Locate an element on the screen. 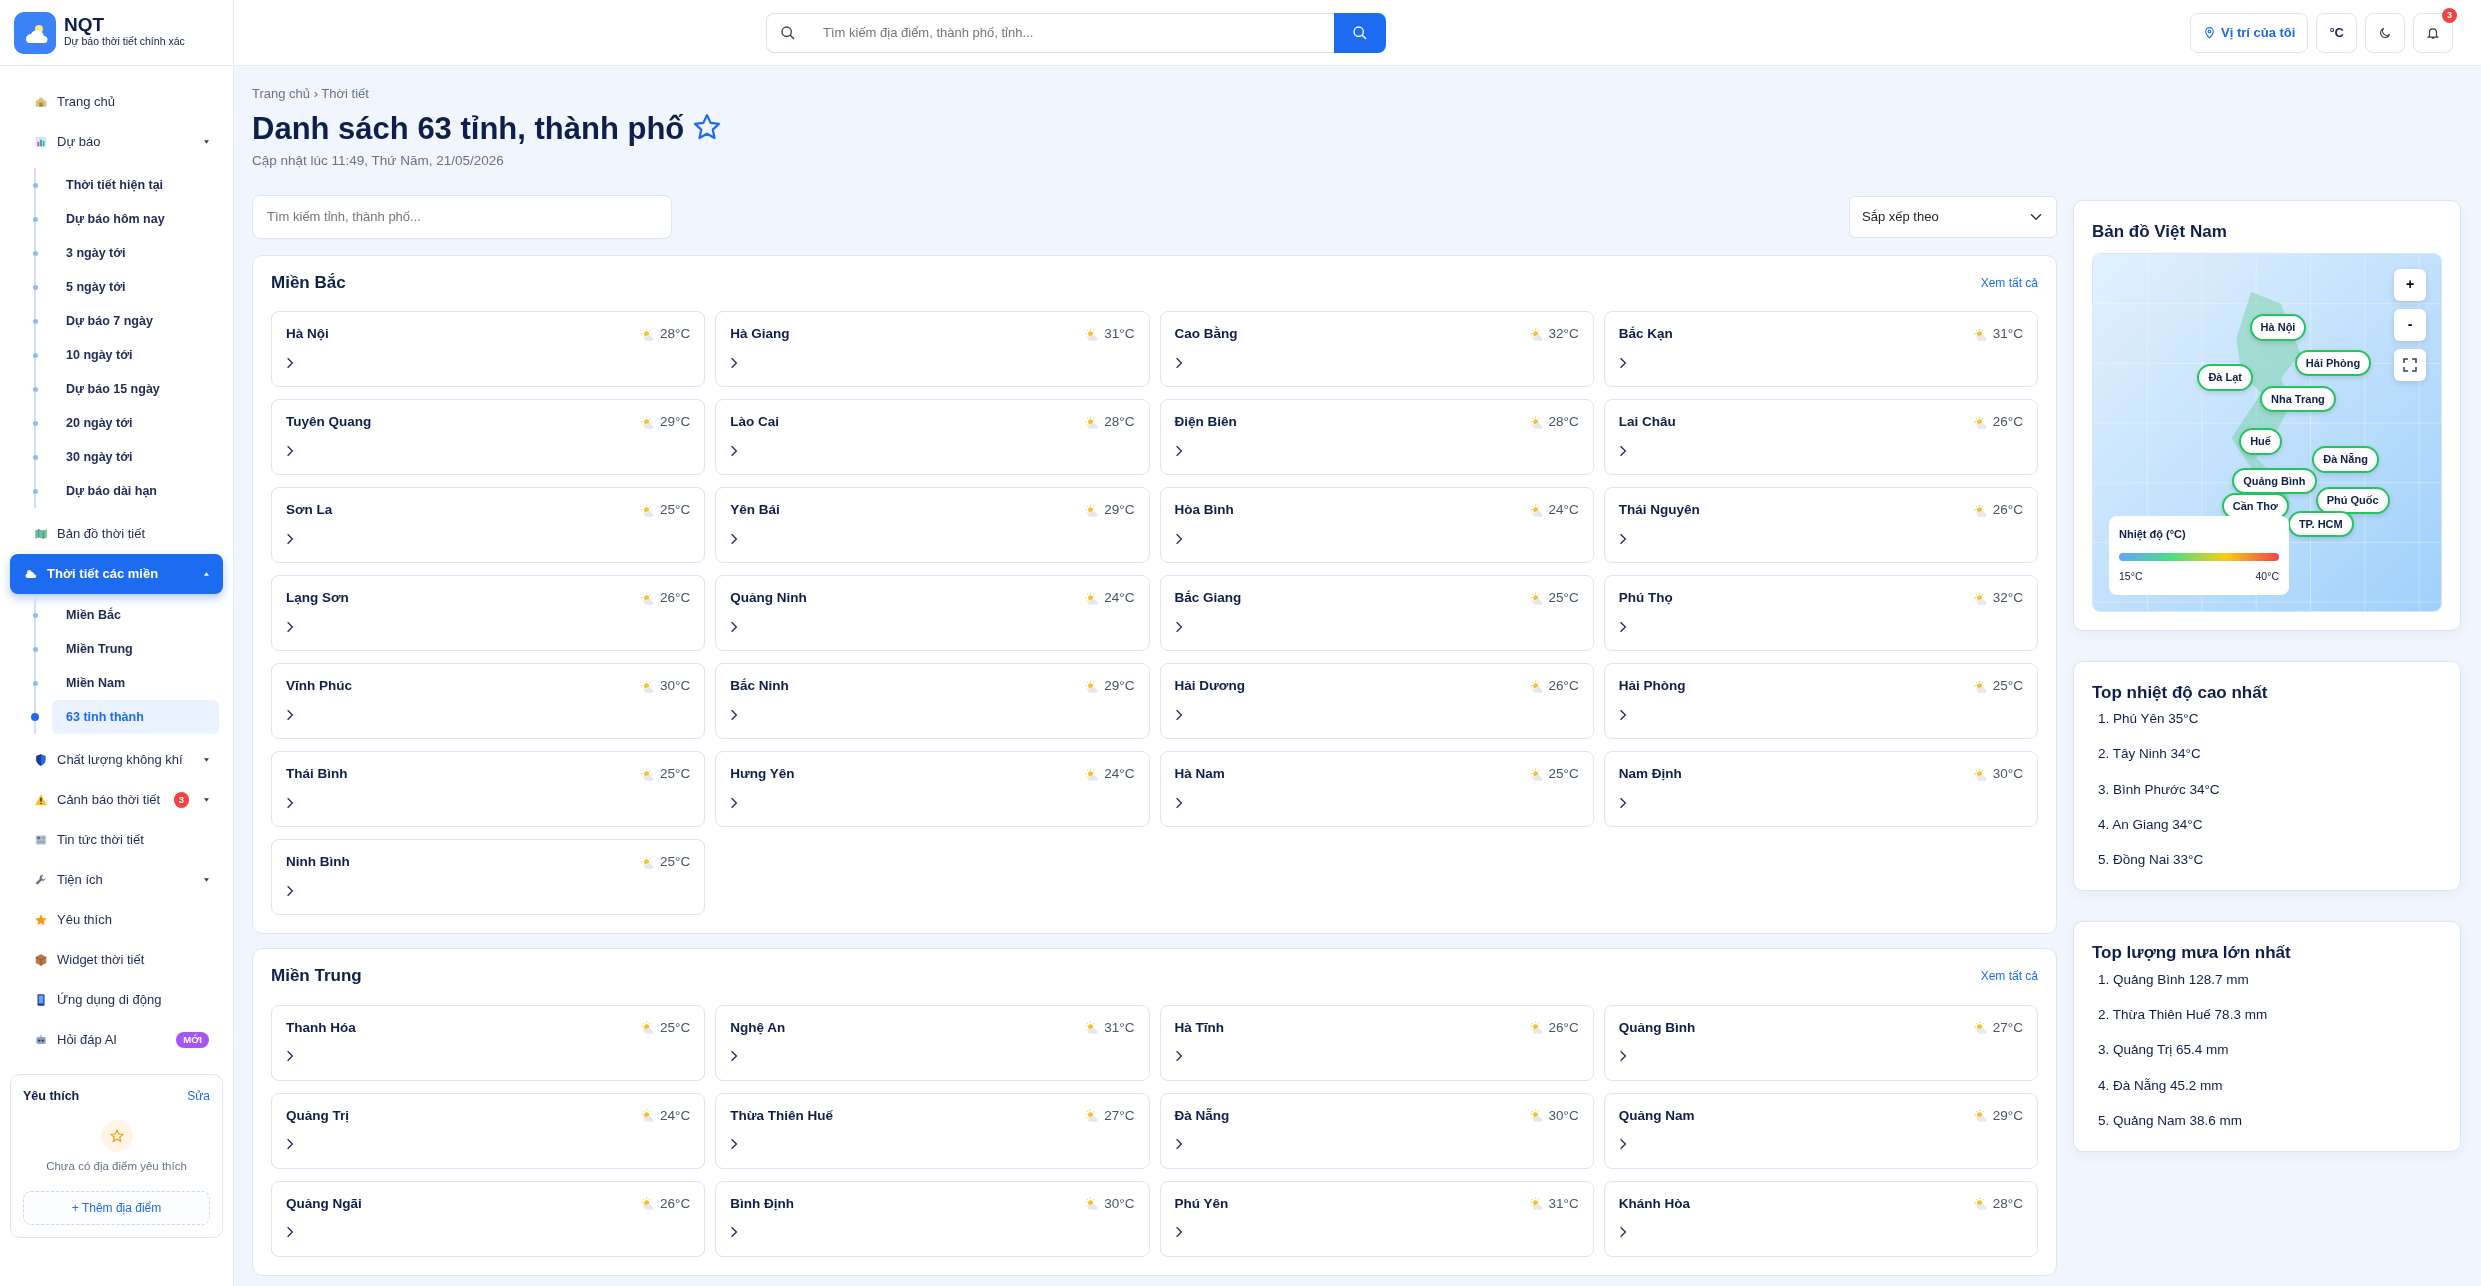  sidebar-item: Widget thời tiết is located at coordinates (116, 960).